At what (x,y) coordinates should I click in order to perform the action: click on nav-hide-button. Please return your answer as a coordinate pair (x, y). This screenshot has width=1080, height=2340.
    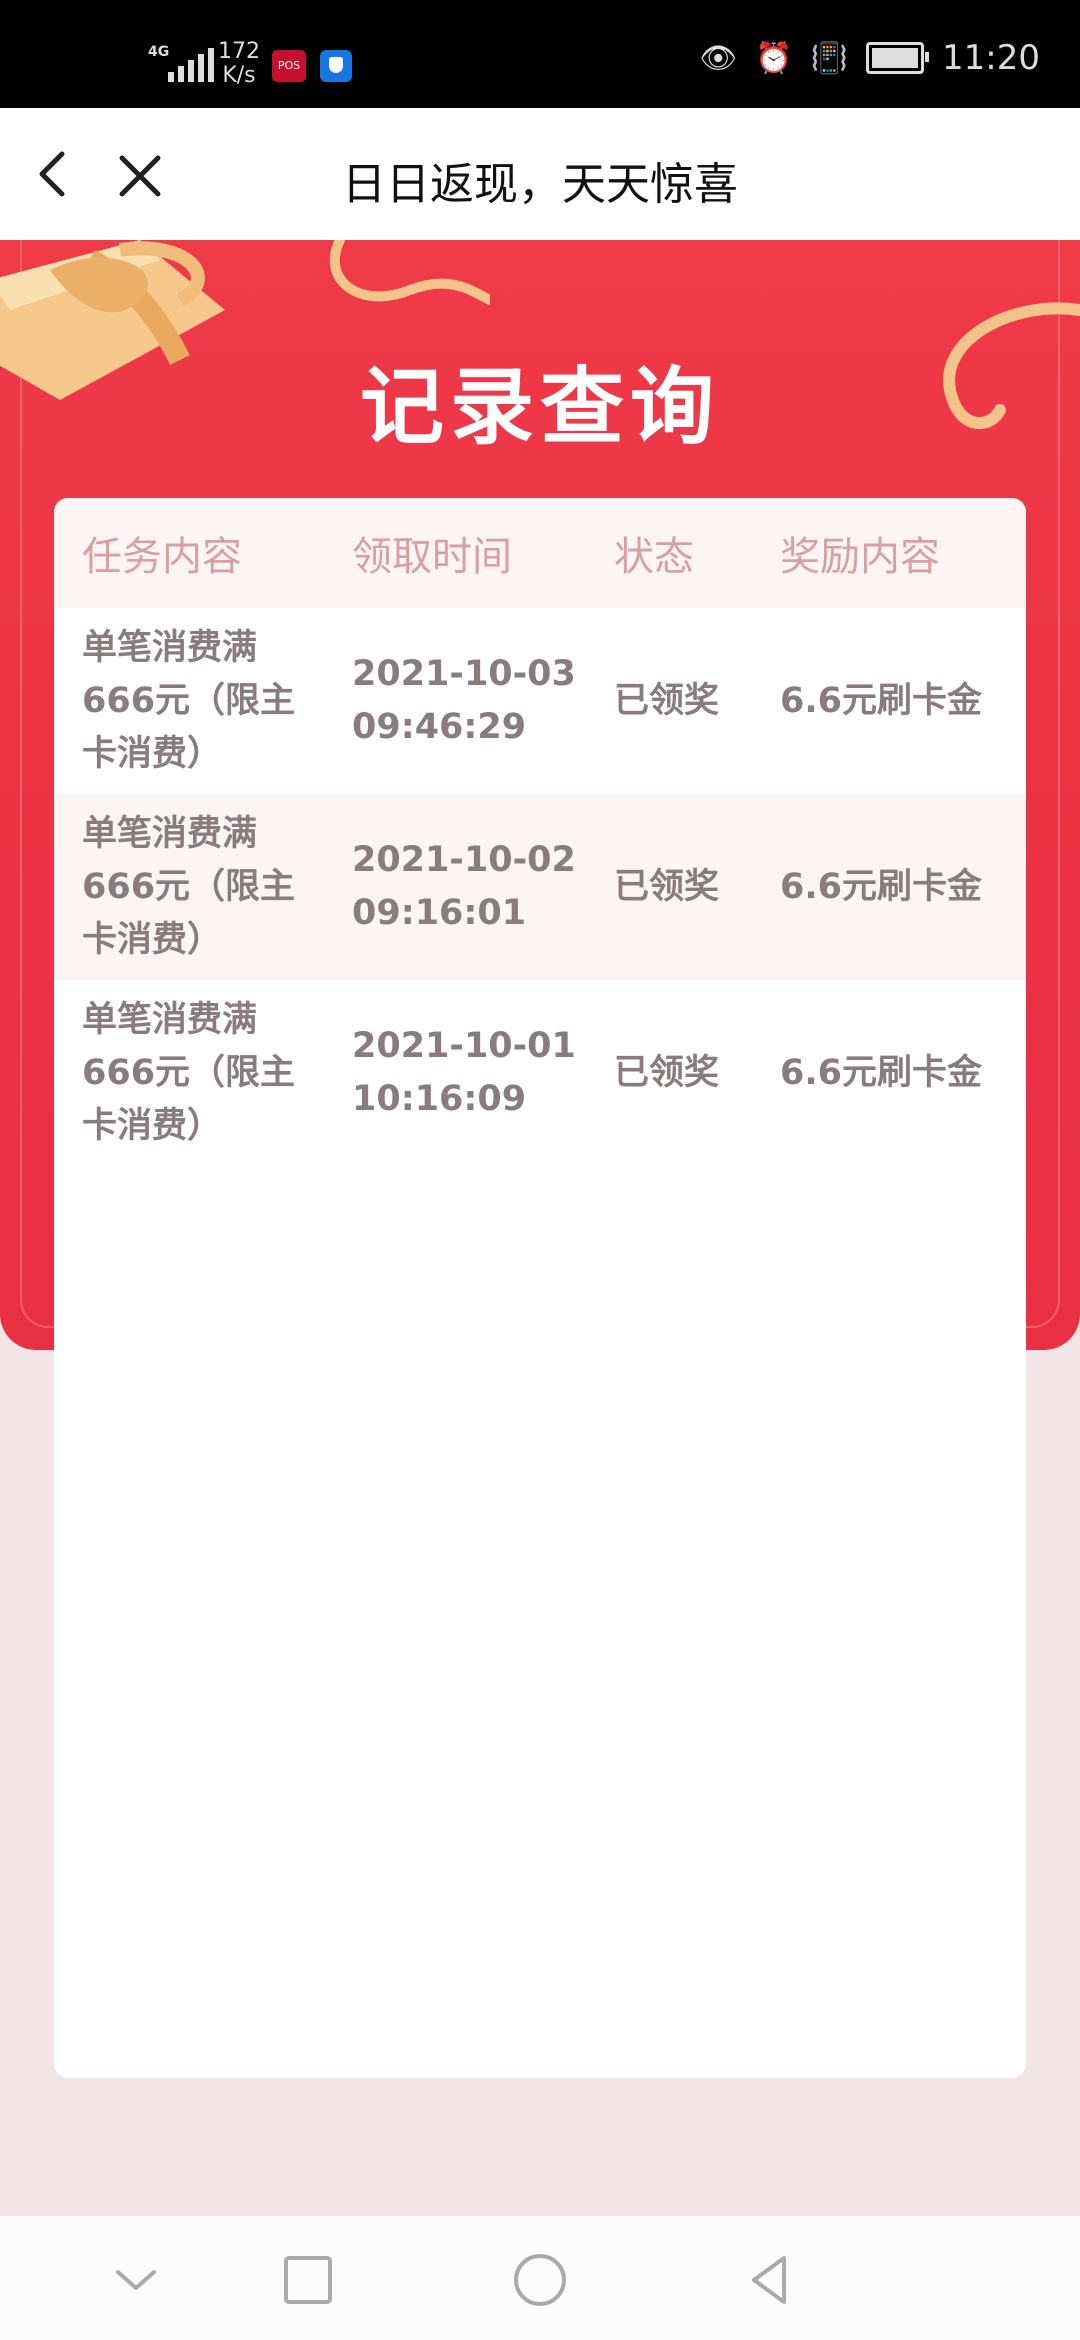
    Looking at the image, I should click on (136, 2280).